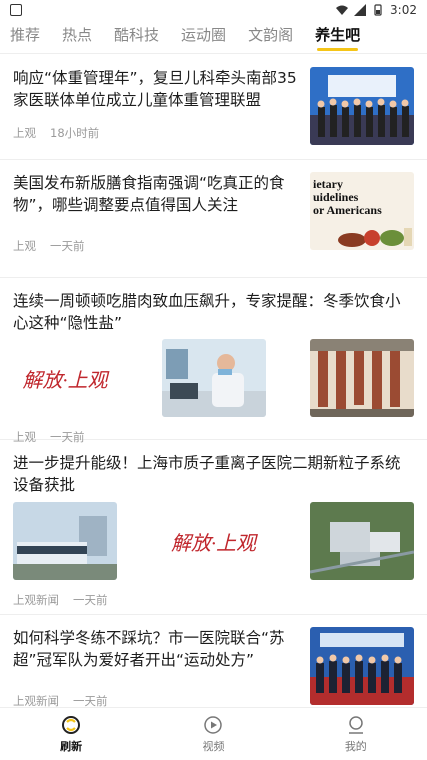  I want to click on tab-health: 养生吧, so click(337, 38).